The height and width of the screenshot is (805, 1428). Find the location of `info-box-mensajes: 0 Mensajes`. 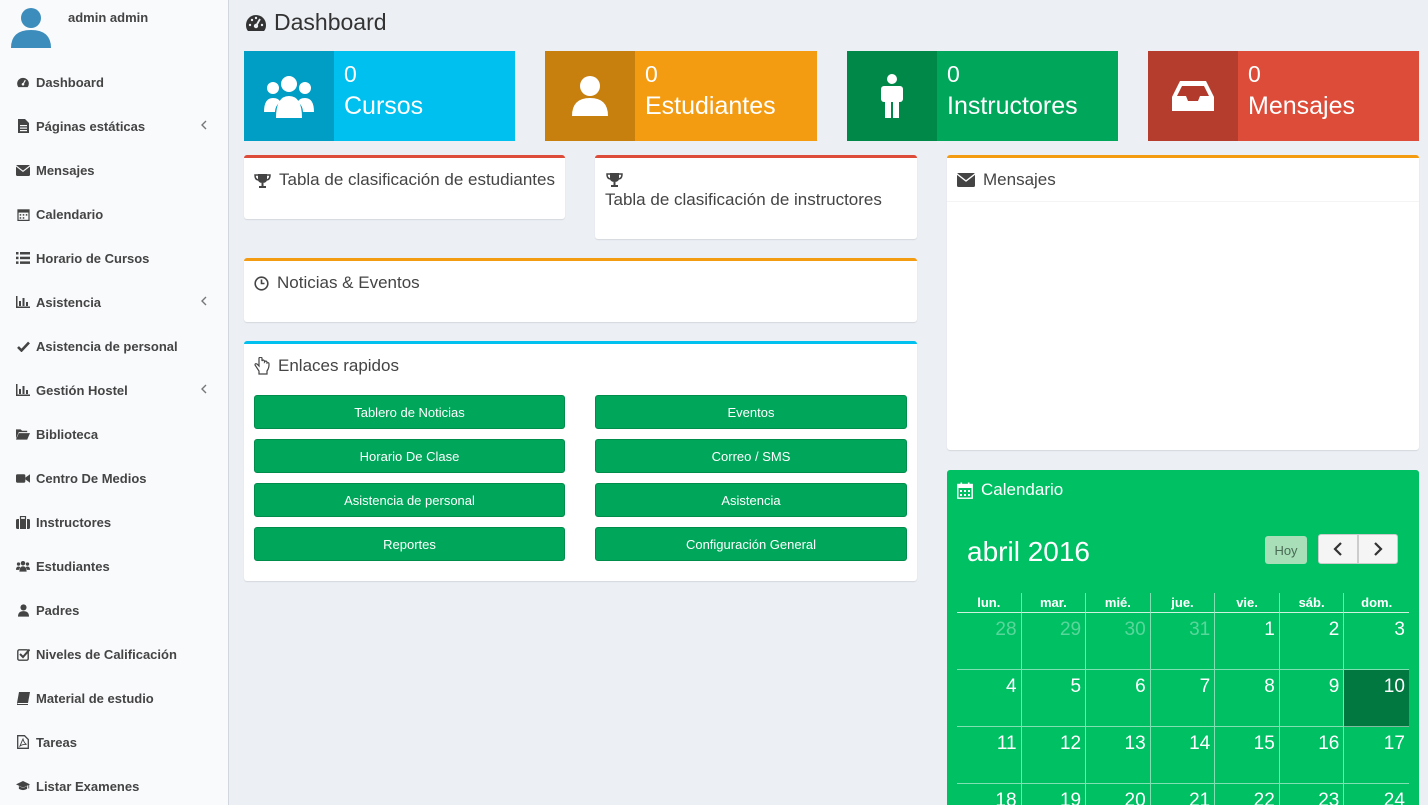

info-box-mensajes: 0 Mensajes is located at coordinates (1283, 96).